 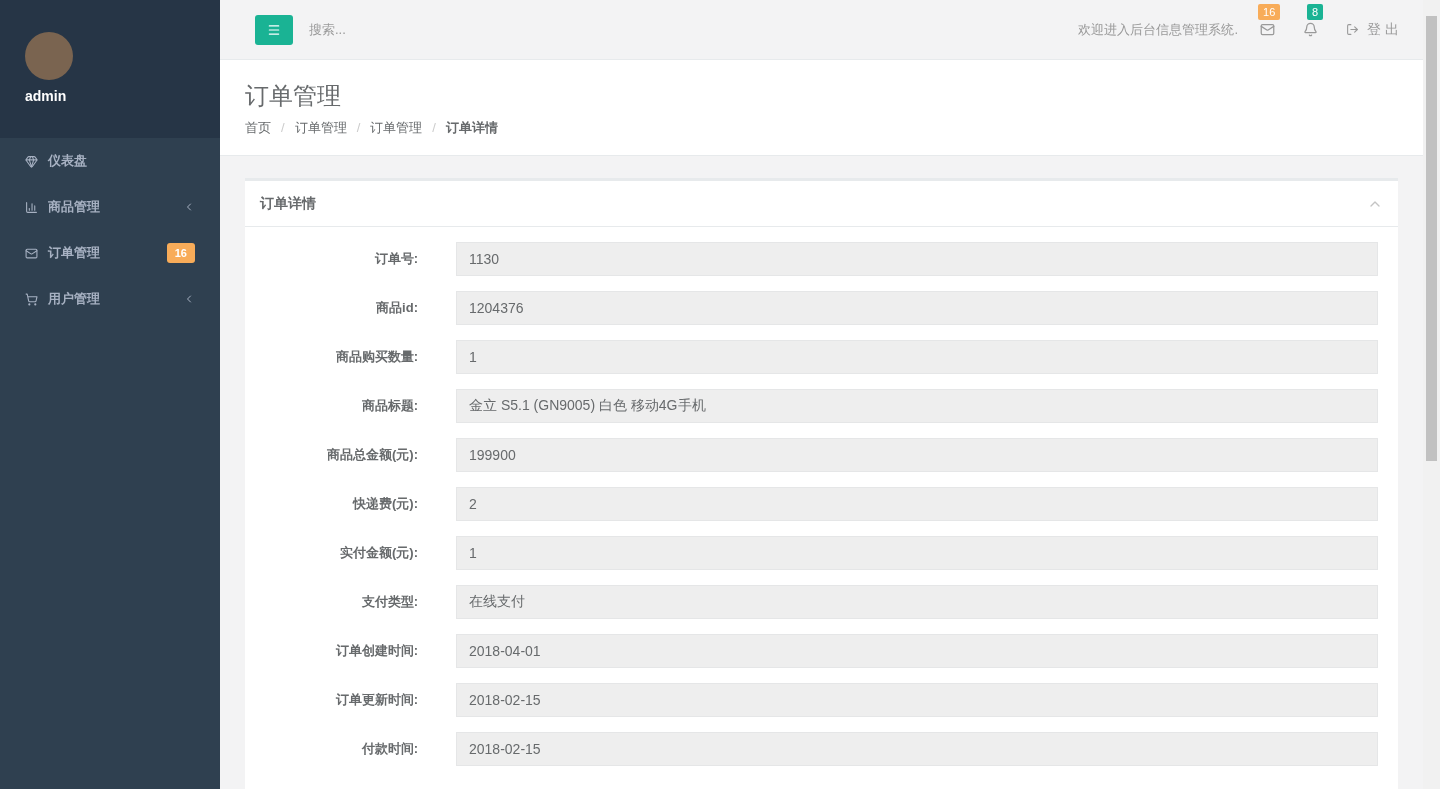 I want to click on field-label: 订单更新时间:, so click(x=376, y=700).